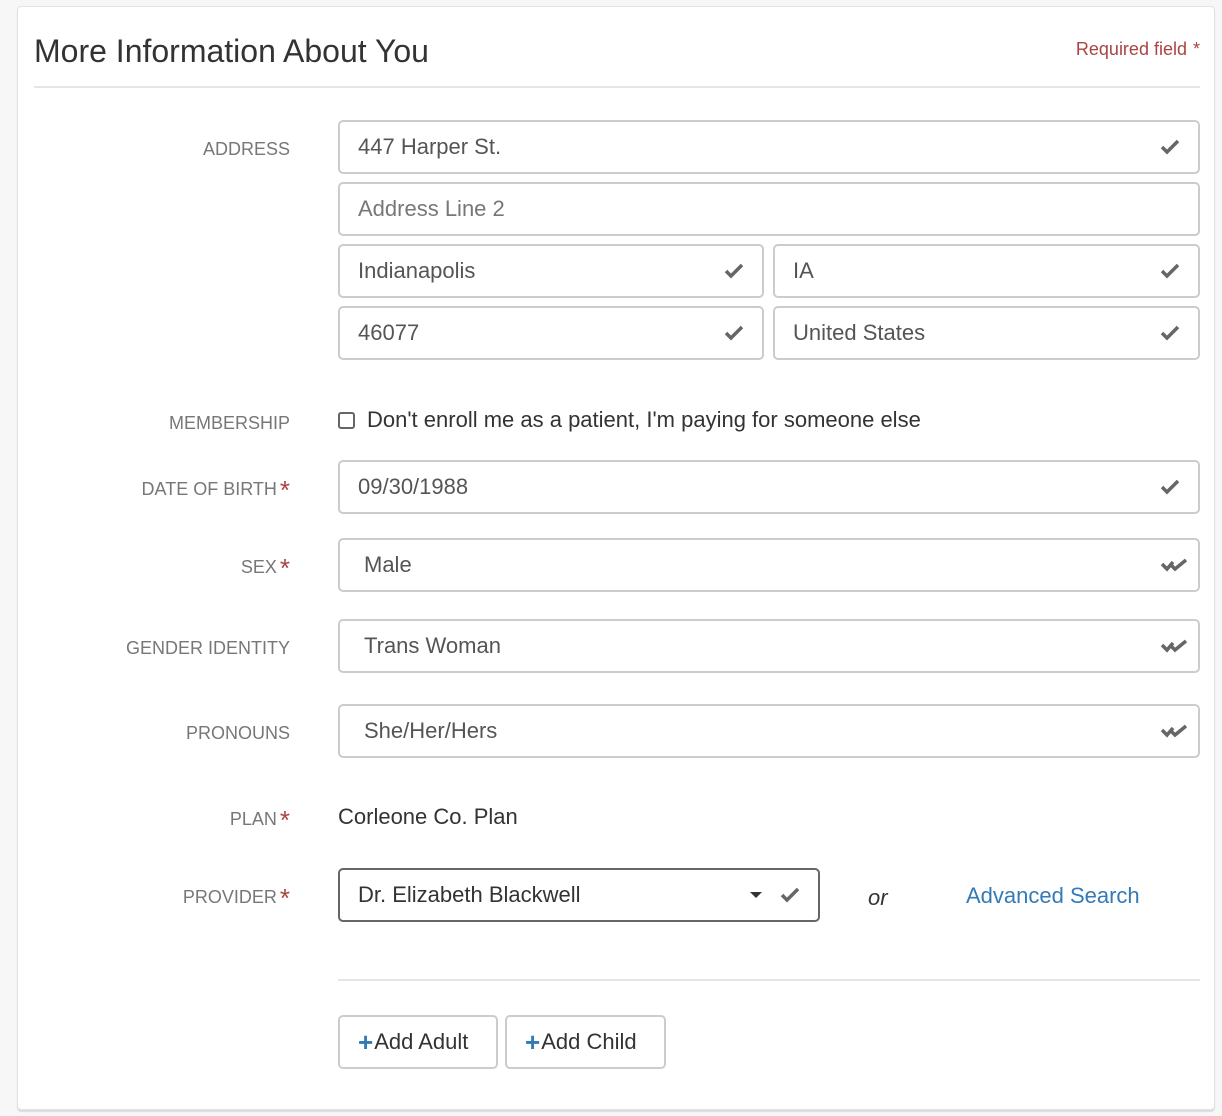 Image resolution: width=1222 pixels, height=1116 pixels. What do you see at coordinates (769, 209) in the screenshot?
I see `address-line2-input: Address Line 2` at bounding box center [769, 209].